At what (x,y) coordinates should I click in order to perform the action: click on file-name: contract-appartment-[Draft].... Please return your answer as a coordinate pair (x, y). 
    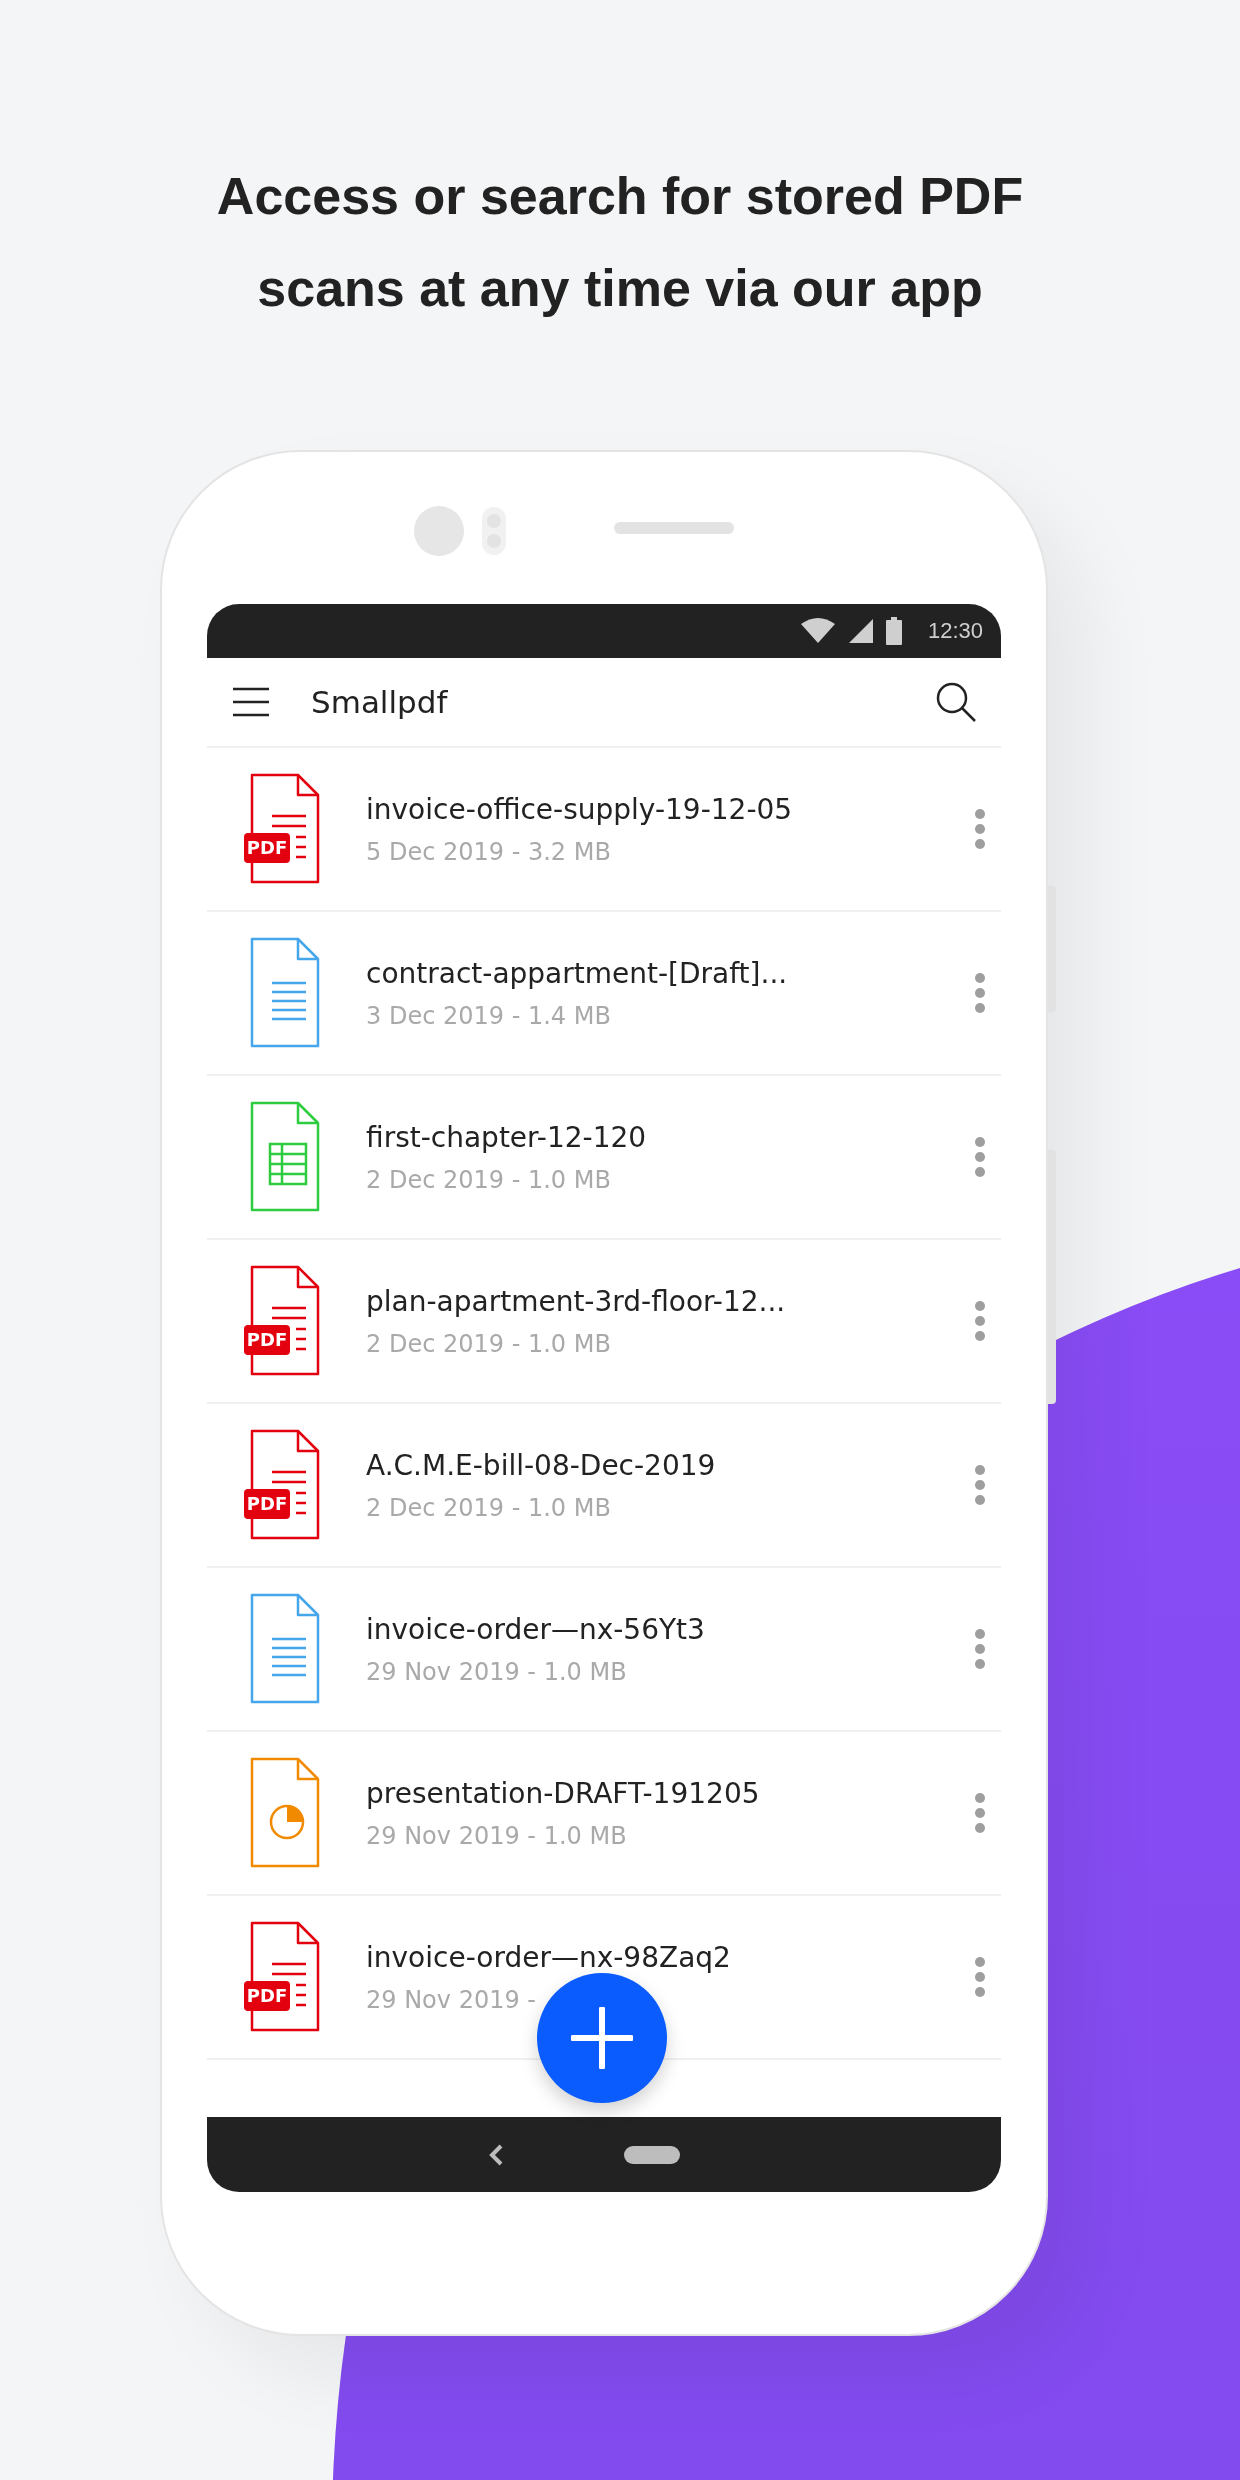
    Looking at the image, I should click on (577, 973).